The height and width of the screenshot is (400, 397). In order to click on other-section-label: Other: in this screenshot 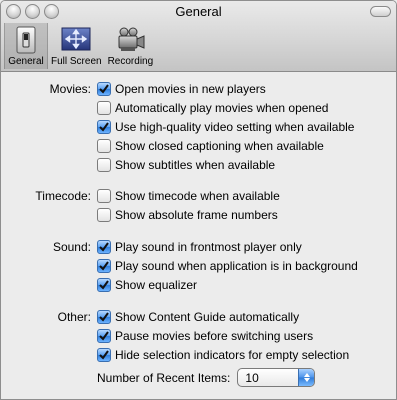, I will do `click(74, 317)`.